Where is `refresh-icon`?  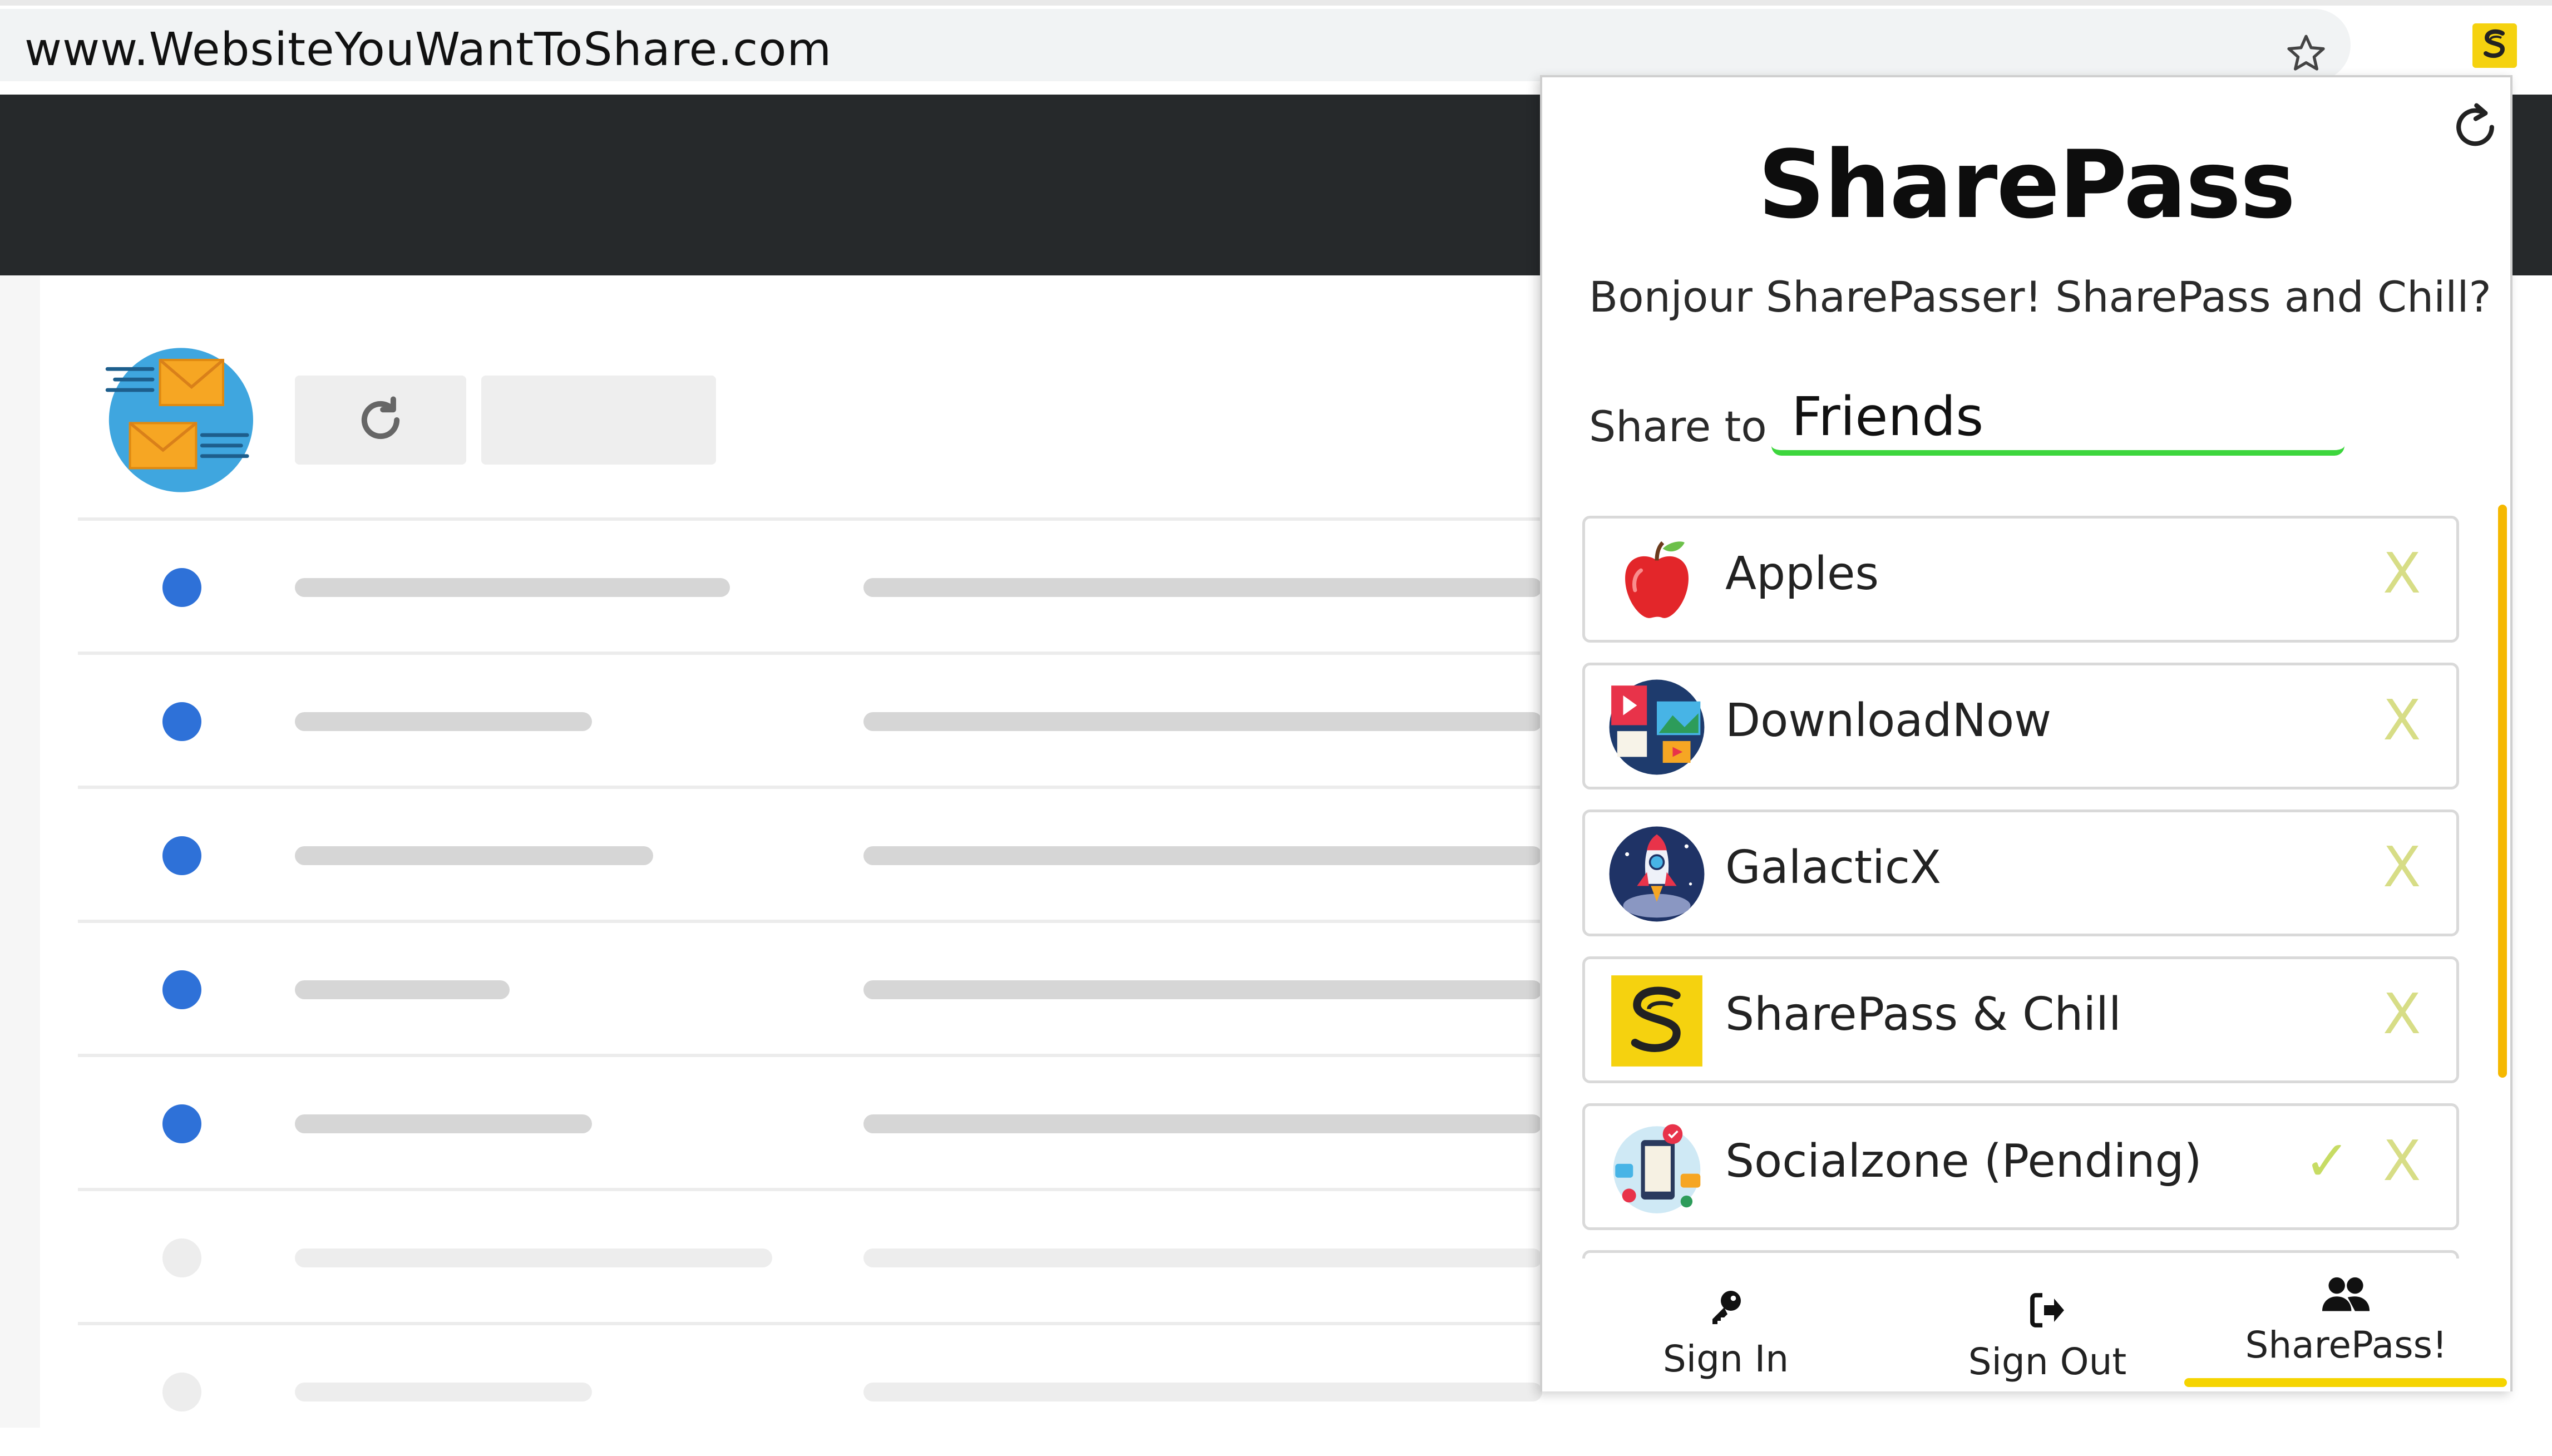
refresh-icon is located at coordinates (380, 418).